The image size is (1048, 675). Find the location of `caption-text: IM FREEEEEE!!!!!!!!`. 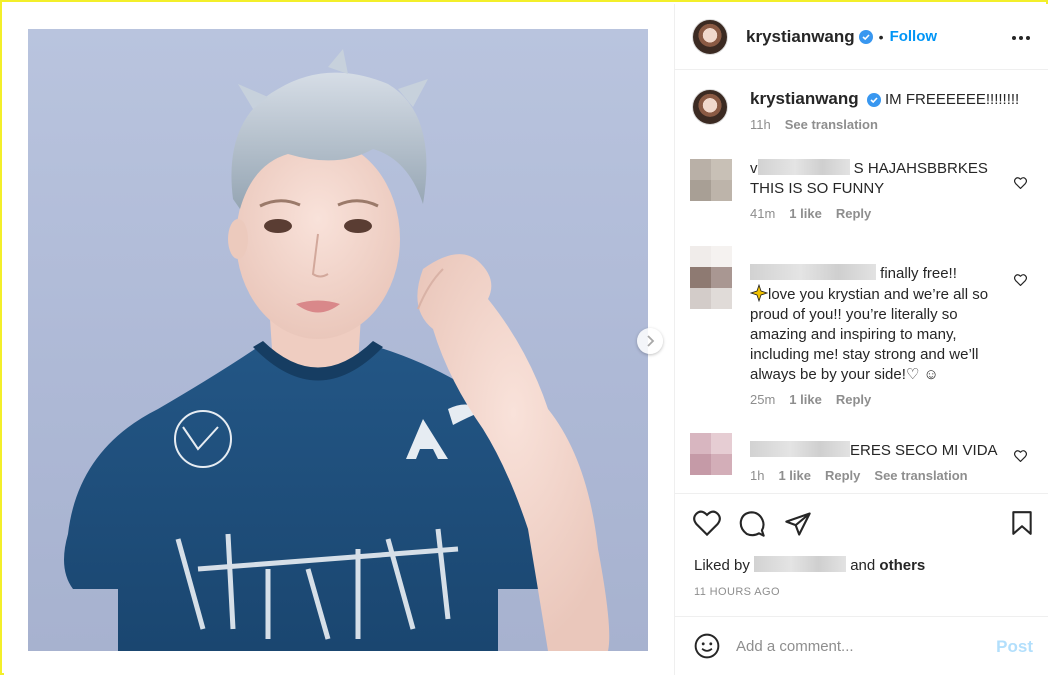

caption-text: IM FREEEEEE!!!!!!!! is located at coordinates (952, 99).